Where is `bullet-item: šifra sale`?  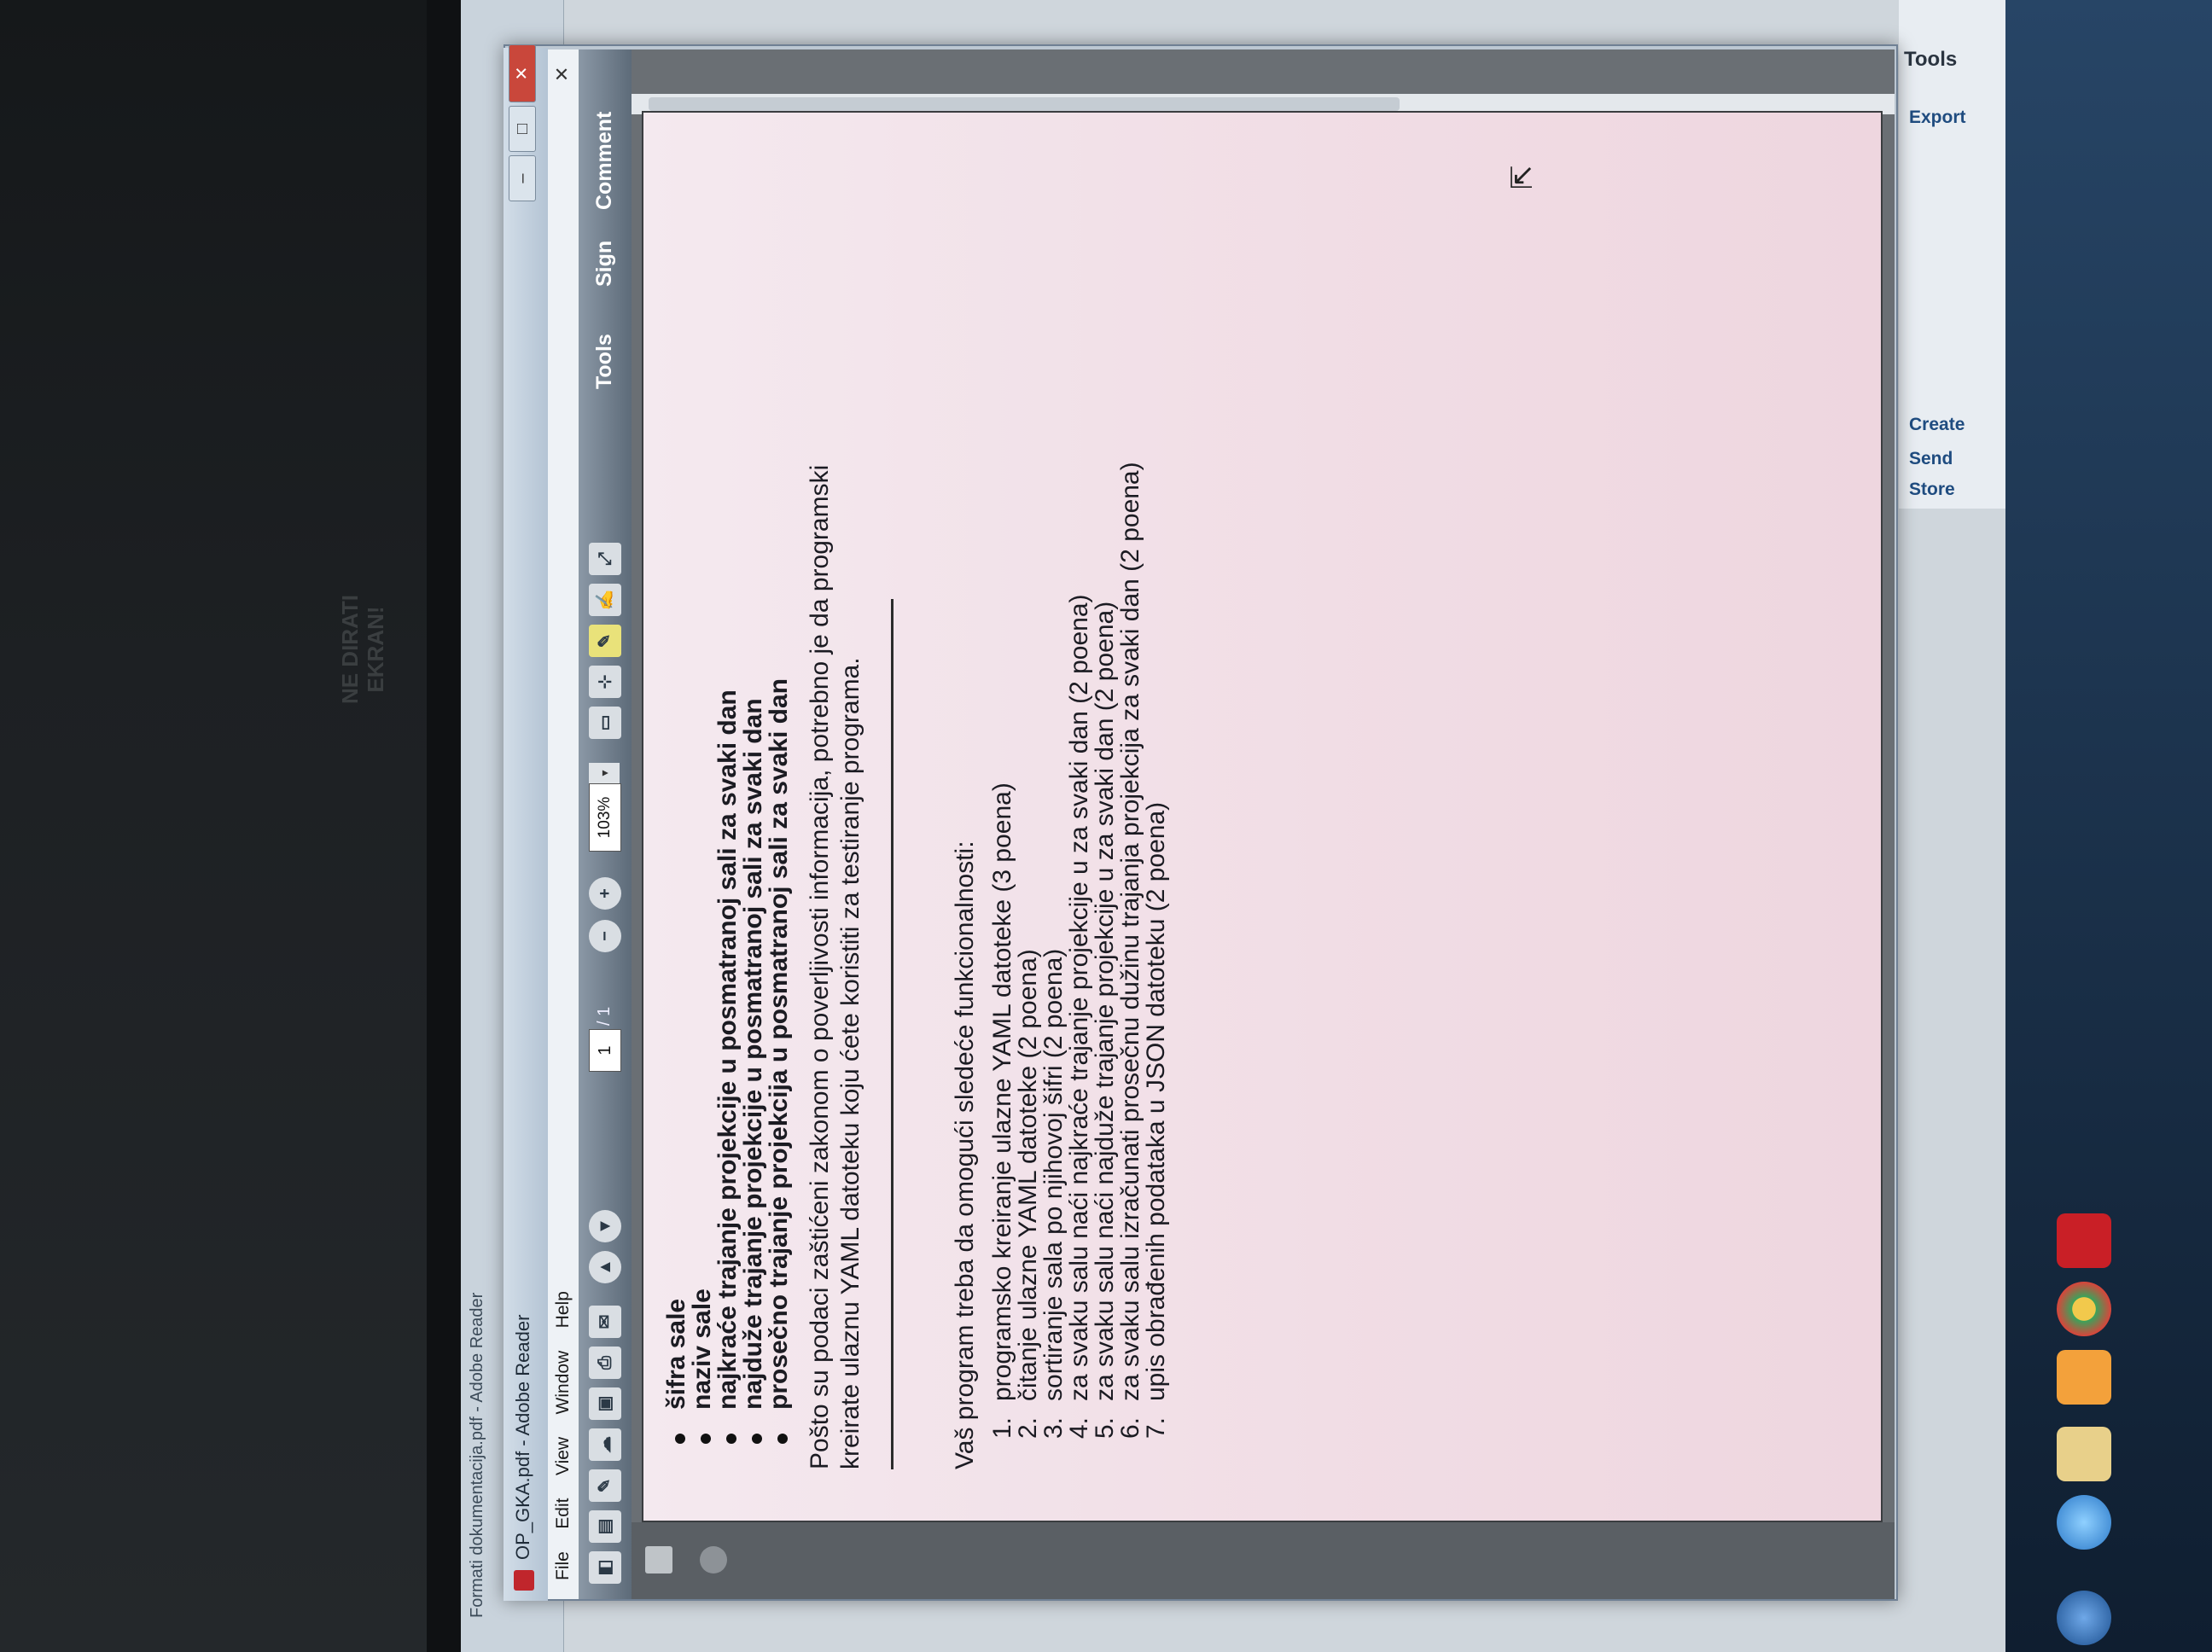 bullet-item: šifra sale is located at coordinates (676, 1354).